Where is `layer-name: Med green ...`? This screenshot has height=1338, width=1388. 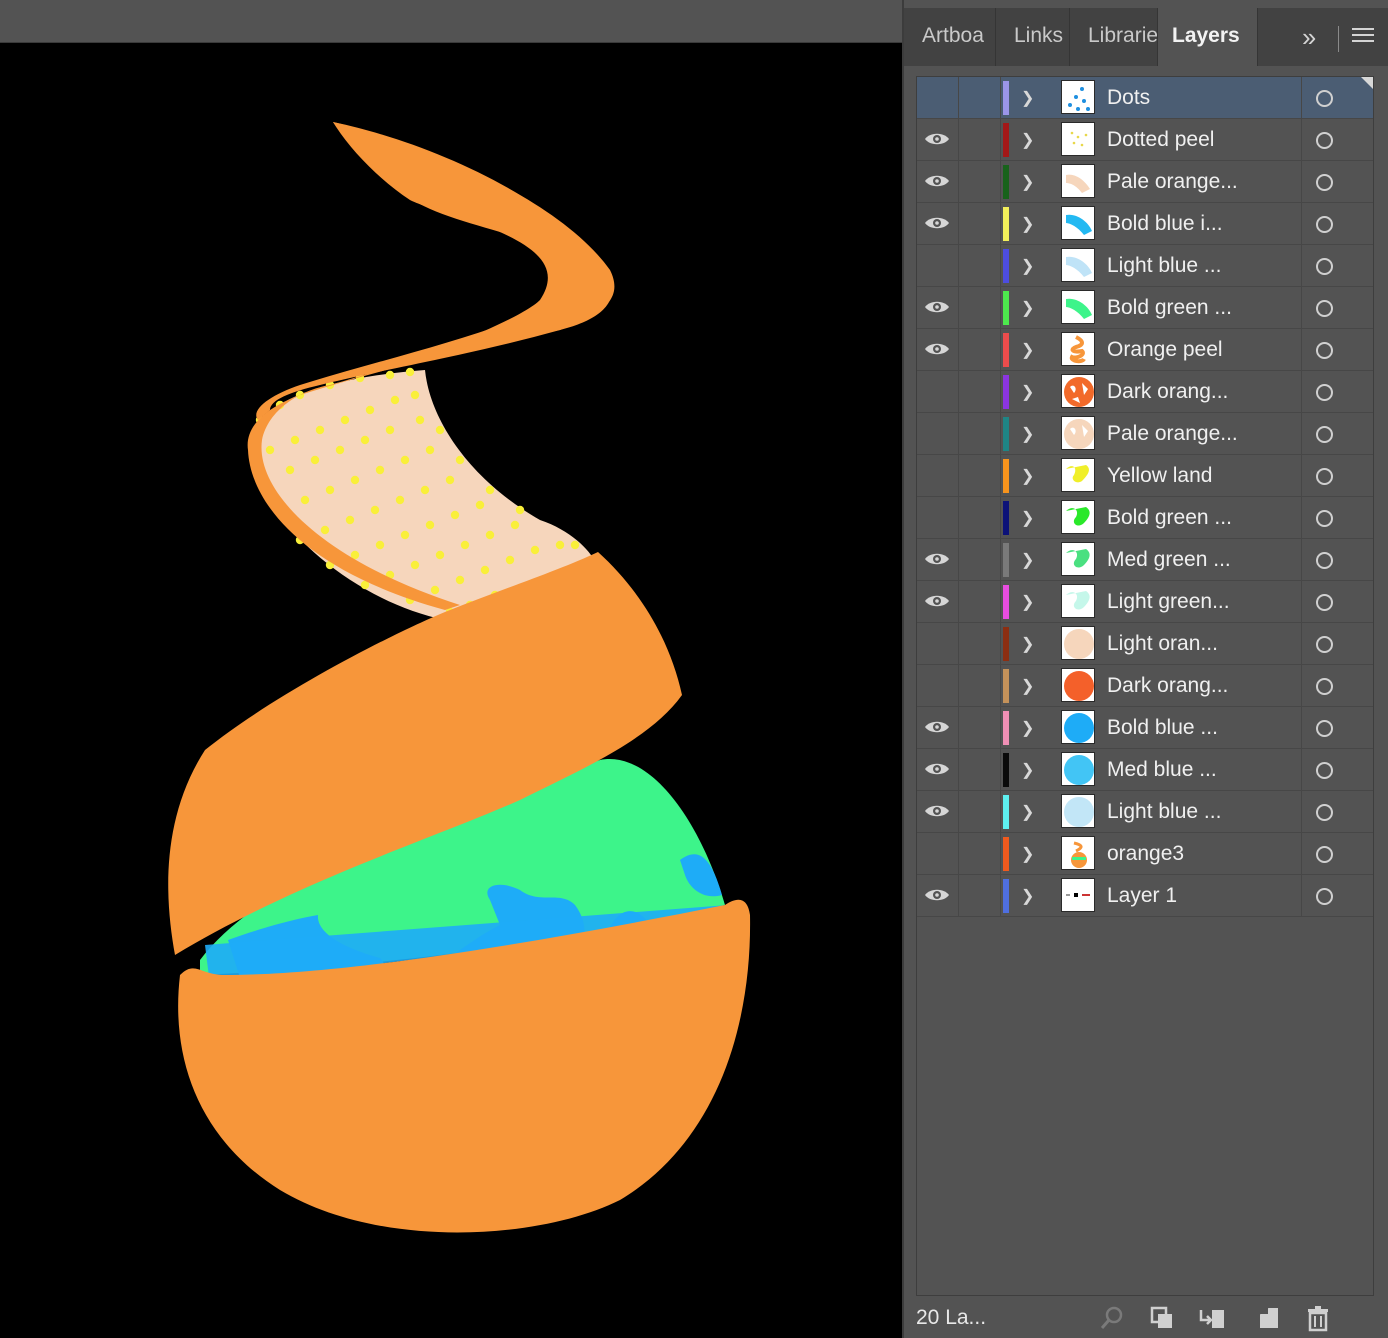 layer-name: Med green ... is located at coordinates (1169, 560).